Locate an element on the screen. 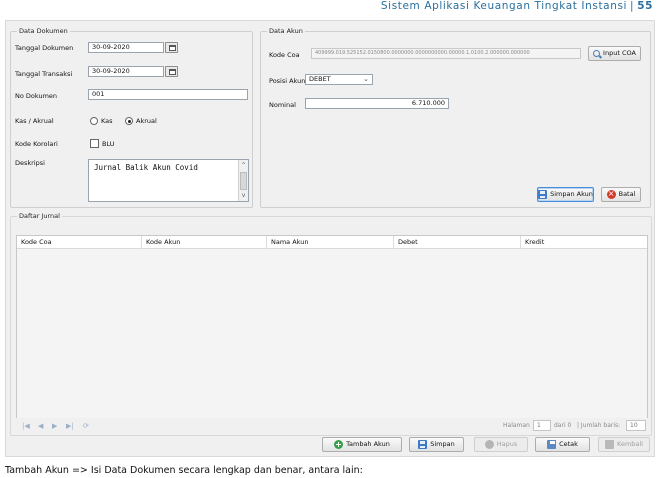  batal-button: Batal is located at coordinates (621, 194).